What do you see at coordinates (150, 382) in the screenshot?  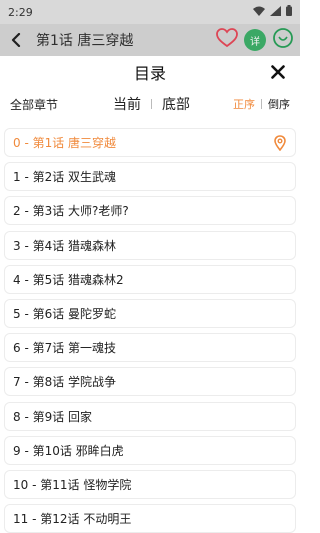 I see `chapter-row: 7 - 第8话 学院战争` at bounding box center [150, 382].